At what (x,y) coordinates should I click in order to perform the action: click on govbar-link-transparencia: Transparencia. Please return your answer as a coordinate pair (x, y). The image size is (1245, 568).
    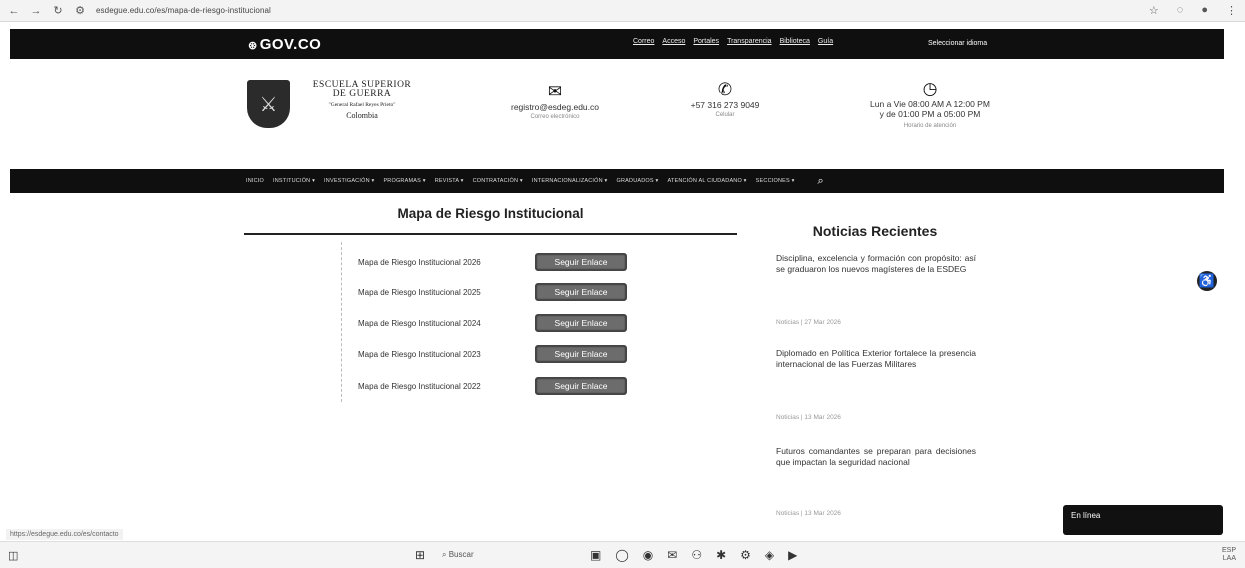
    Looking at the image, I should click on (749, 41).